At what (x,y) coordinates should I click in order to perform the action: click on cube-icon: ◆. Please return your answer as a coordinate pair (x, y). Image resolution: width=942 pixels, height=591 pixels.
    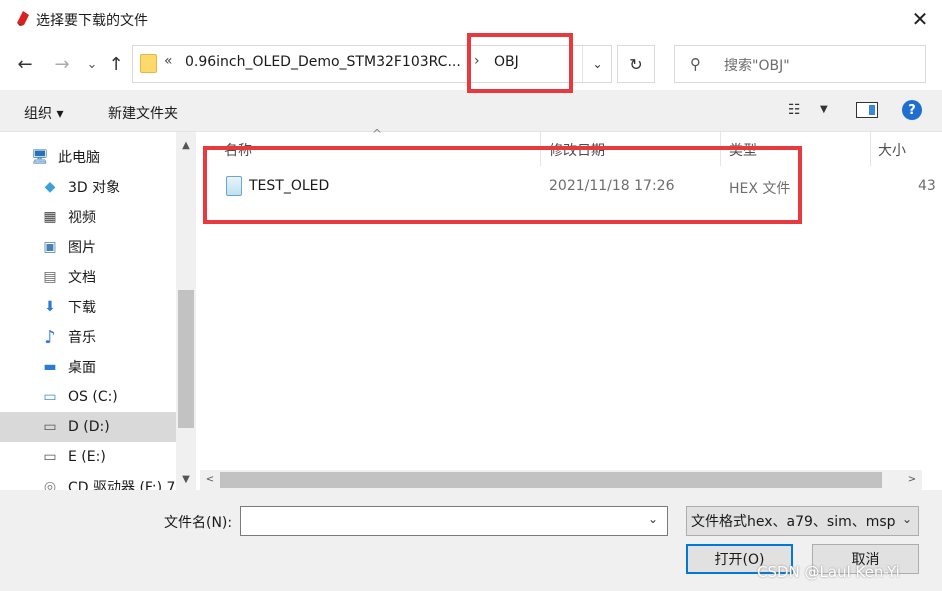
    Looking at the image, I should click on (50, 187).